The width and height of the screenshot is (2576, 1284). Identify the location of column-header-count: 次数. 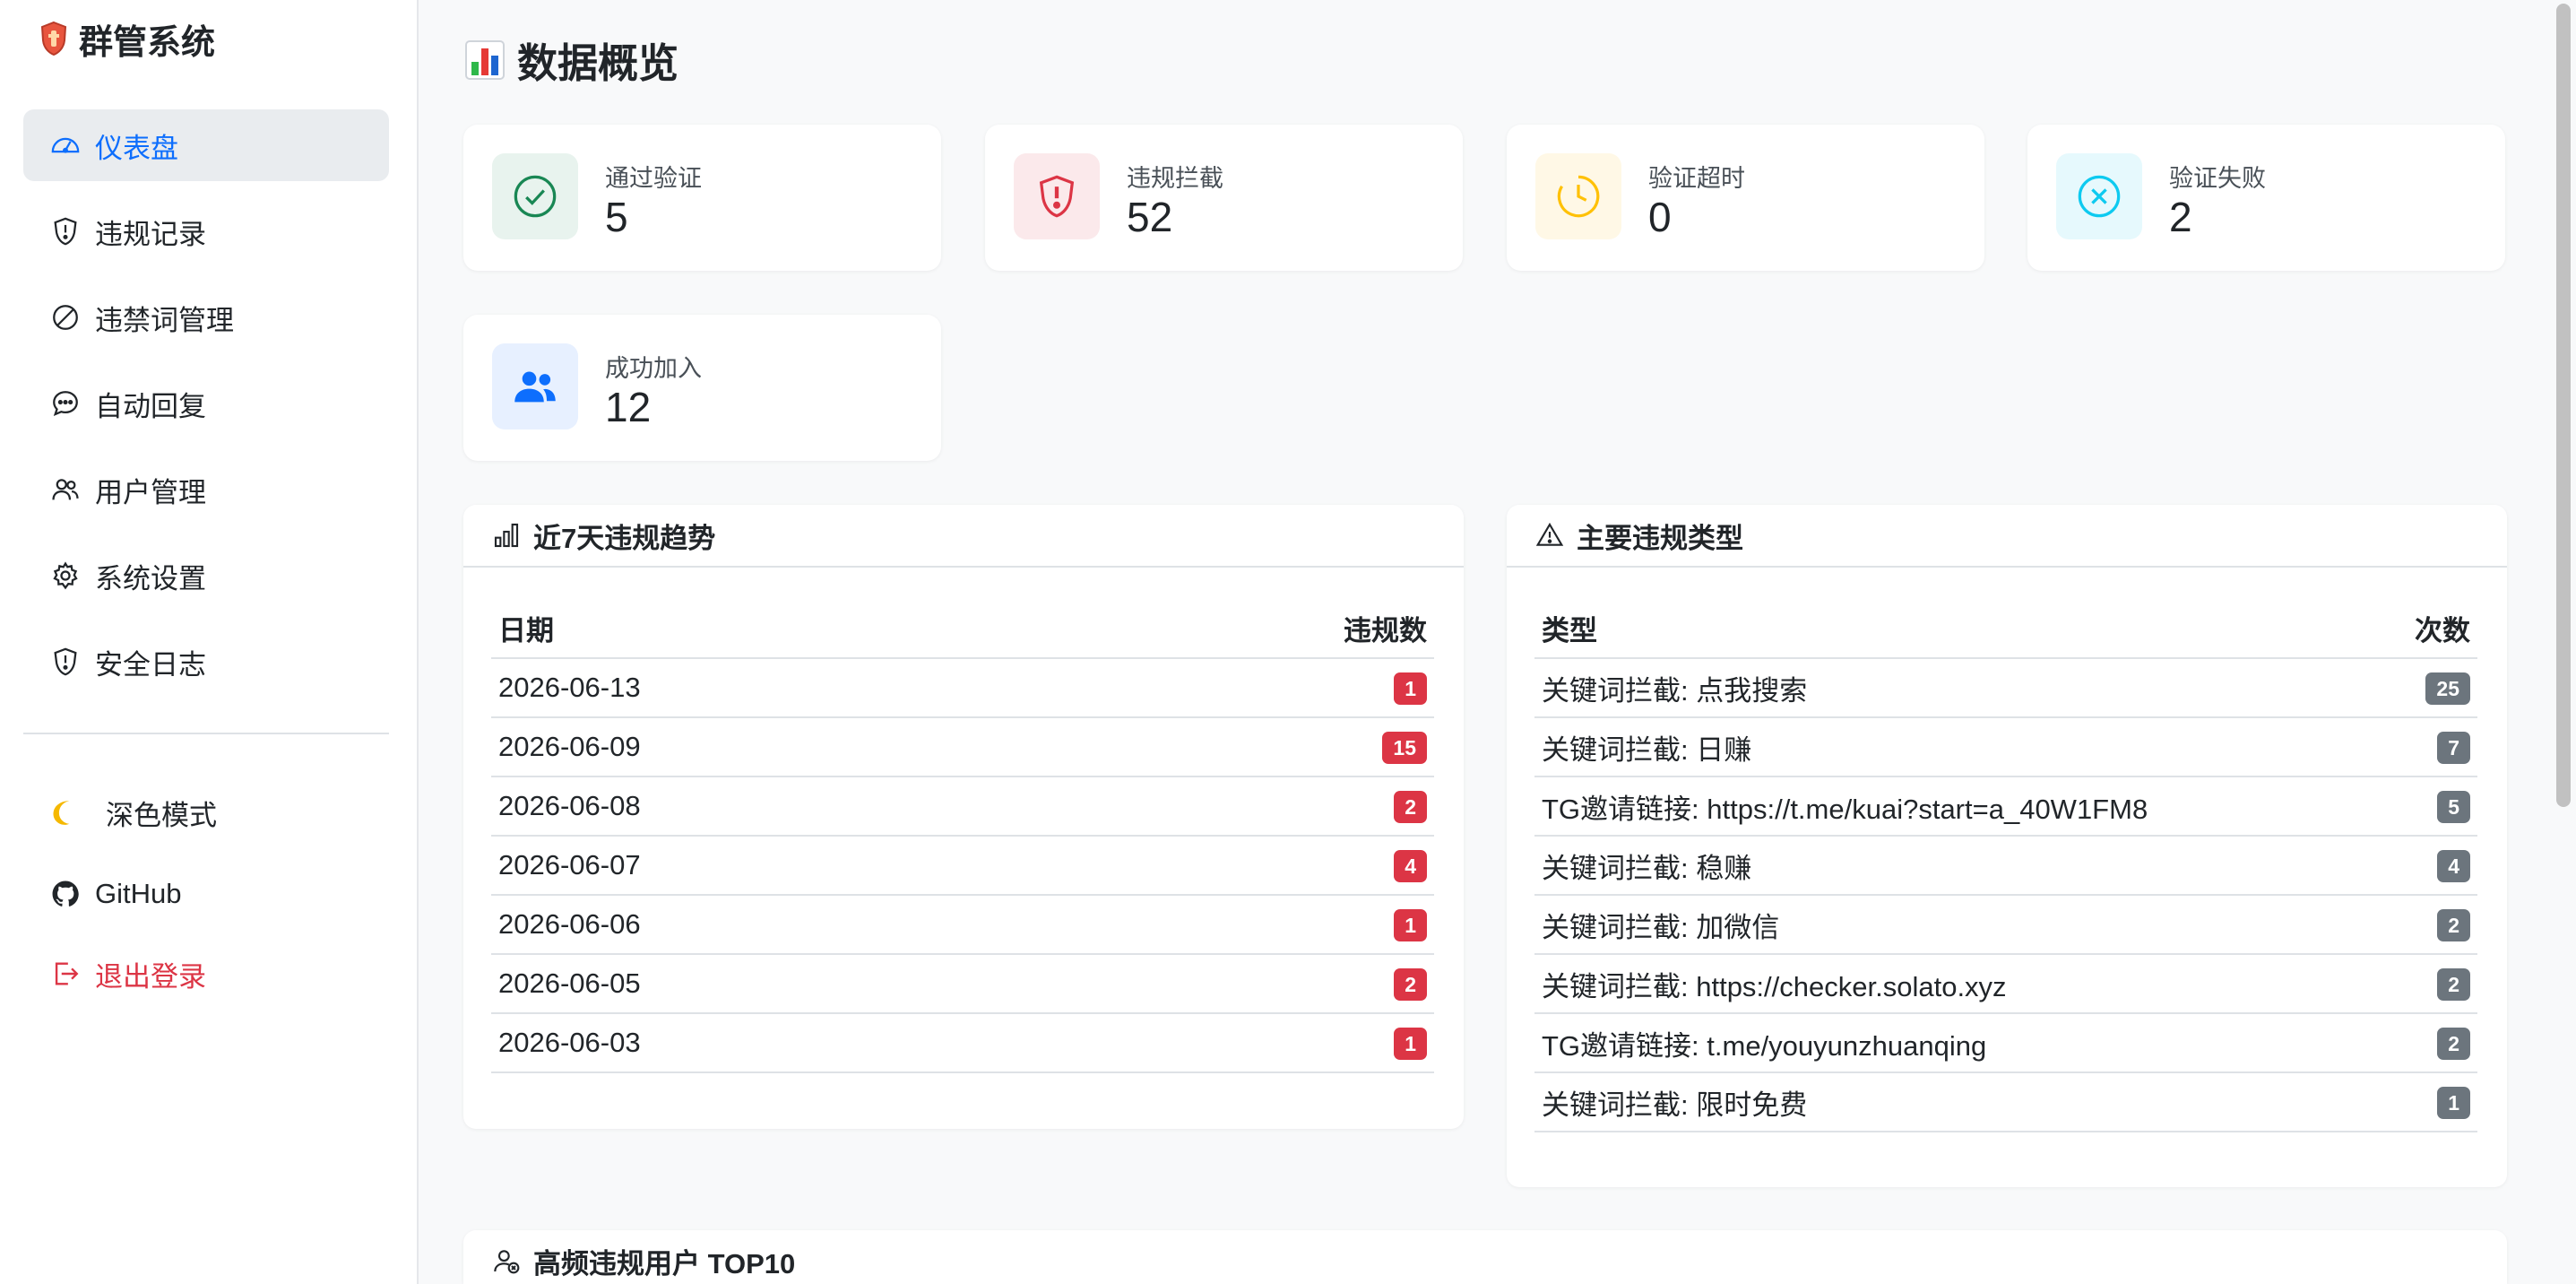
(2429, 628).